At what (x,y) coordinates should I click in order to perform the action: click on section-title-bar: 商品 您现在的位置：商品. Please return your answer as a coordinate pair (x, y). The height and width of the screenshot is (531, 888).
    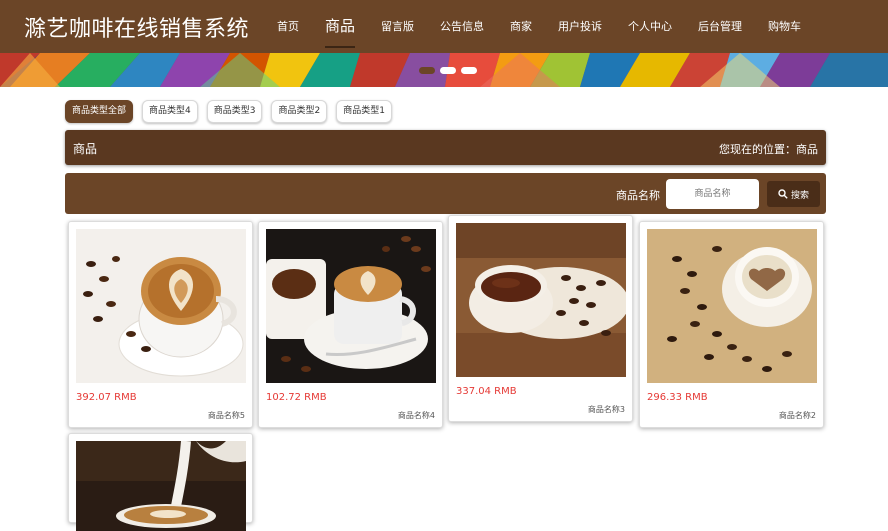
    Looking at the image, I should click on (445, 147).